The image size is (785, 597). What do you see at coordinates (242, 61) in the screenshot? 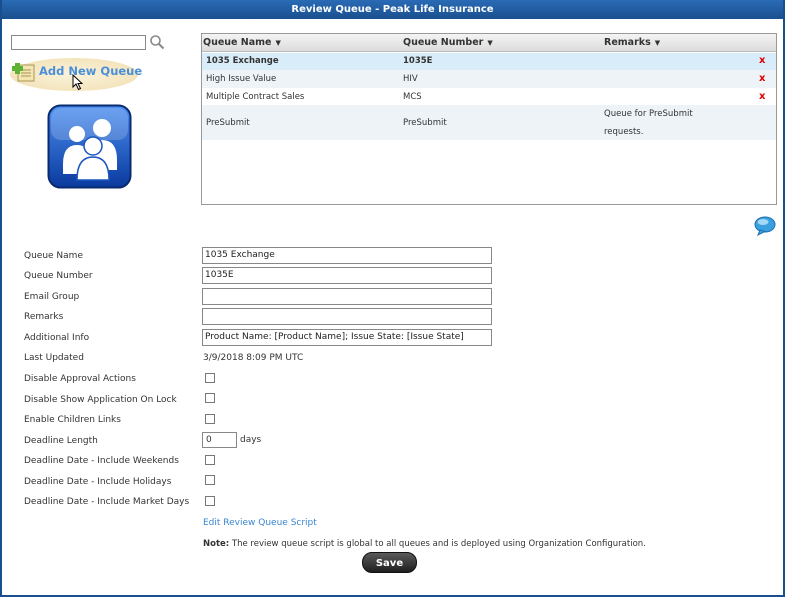
I see `row-queue-name: 1035 Exchange` at bounding box center [242, 61].